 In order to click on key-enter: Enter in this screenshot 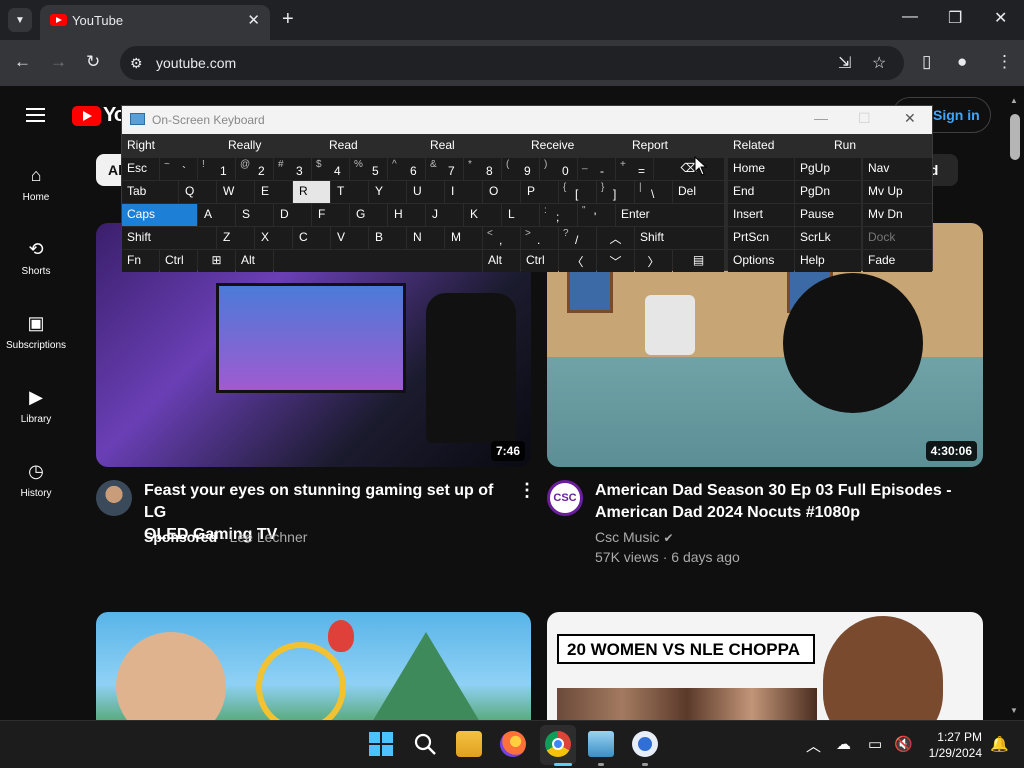, I will do `click(670, 215)`.